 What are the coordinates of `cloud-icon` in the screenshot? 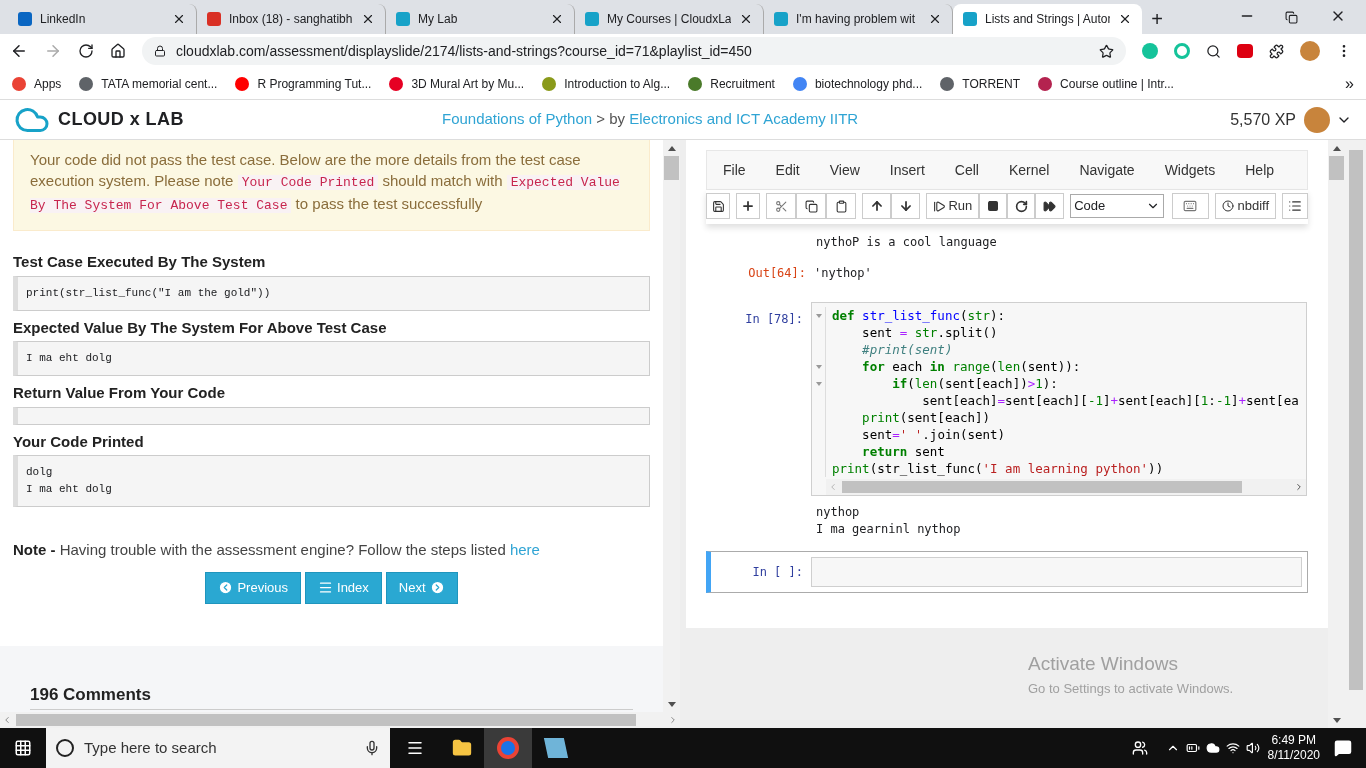 It's located at (1212, 748).